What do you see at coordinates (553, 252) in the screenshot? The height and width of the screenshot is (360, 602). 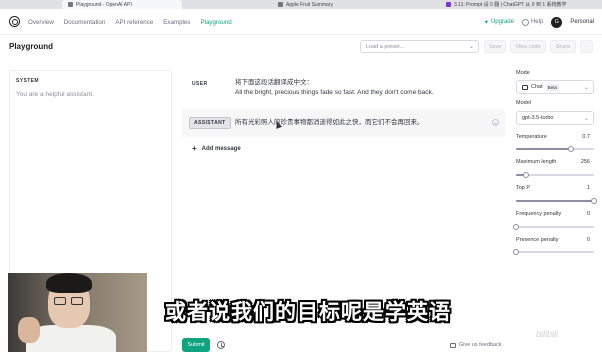 I see `presence-penalty-slider` at bounding box center [553, 252].